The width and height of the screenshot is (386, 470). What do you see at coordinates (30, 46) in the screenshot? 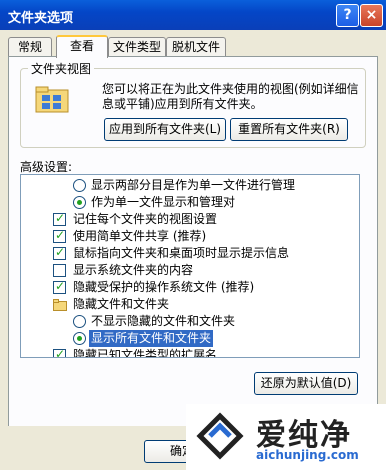
I see `tab-general: 常规` at bounding box center [30, 46].